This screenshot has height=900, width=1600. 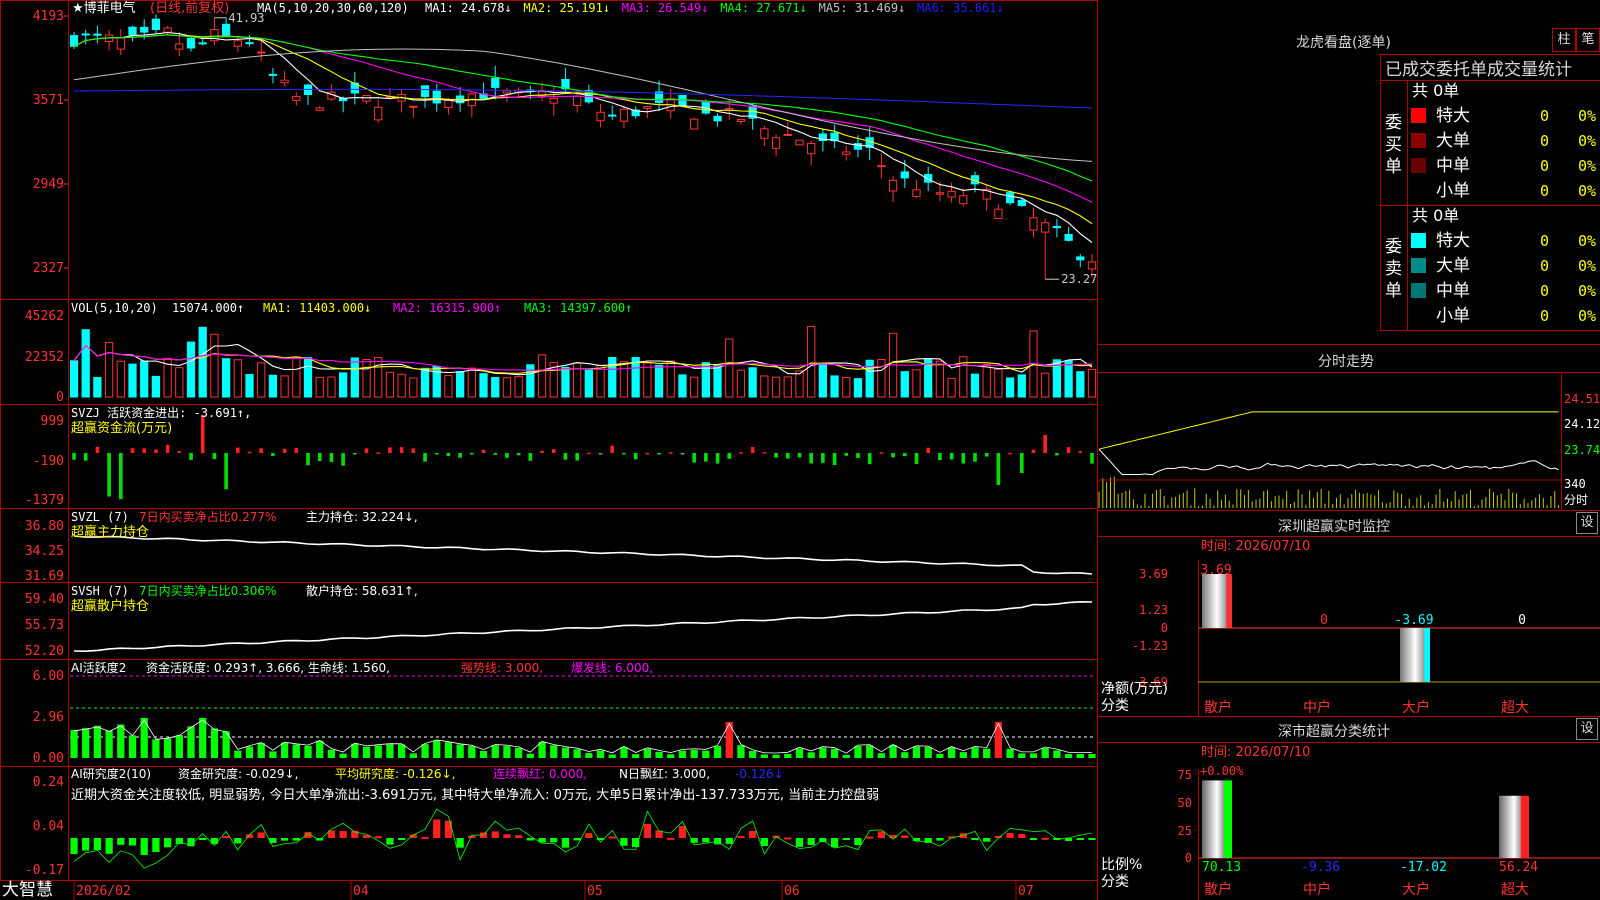 What do you see at coordinates (44, 551) in the screenshot?
I see `svzl-y-tick: 34.25` at bounding box center [44, 551].